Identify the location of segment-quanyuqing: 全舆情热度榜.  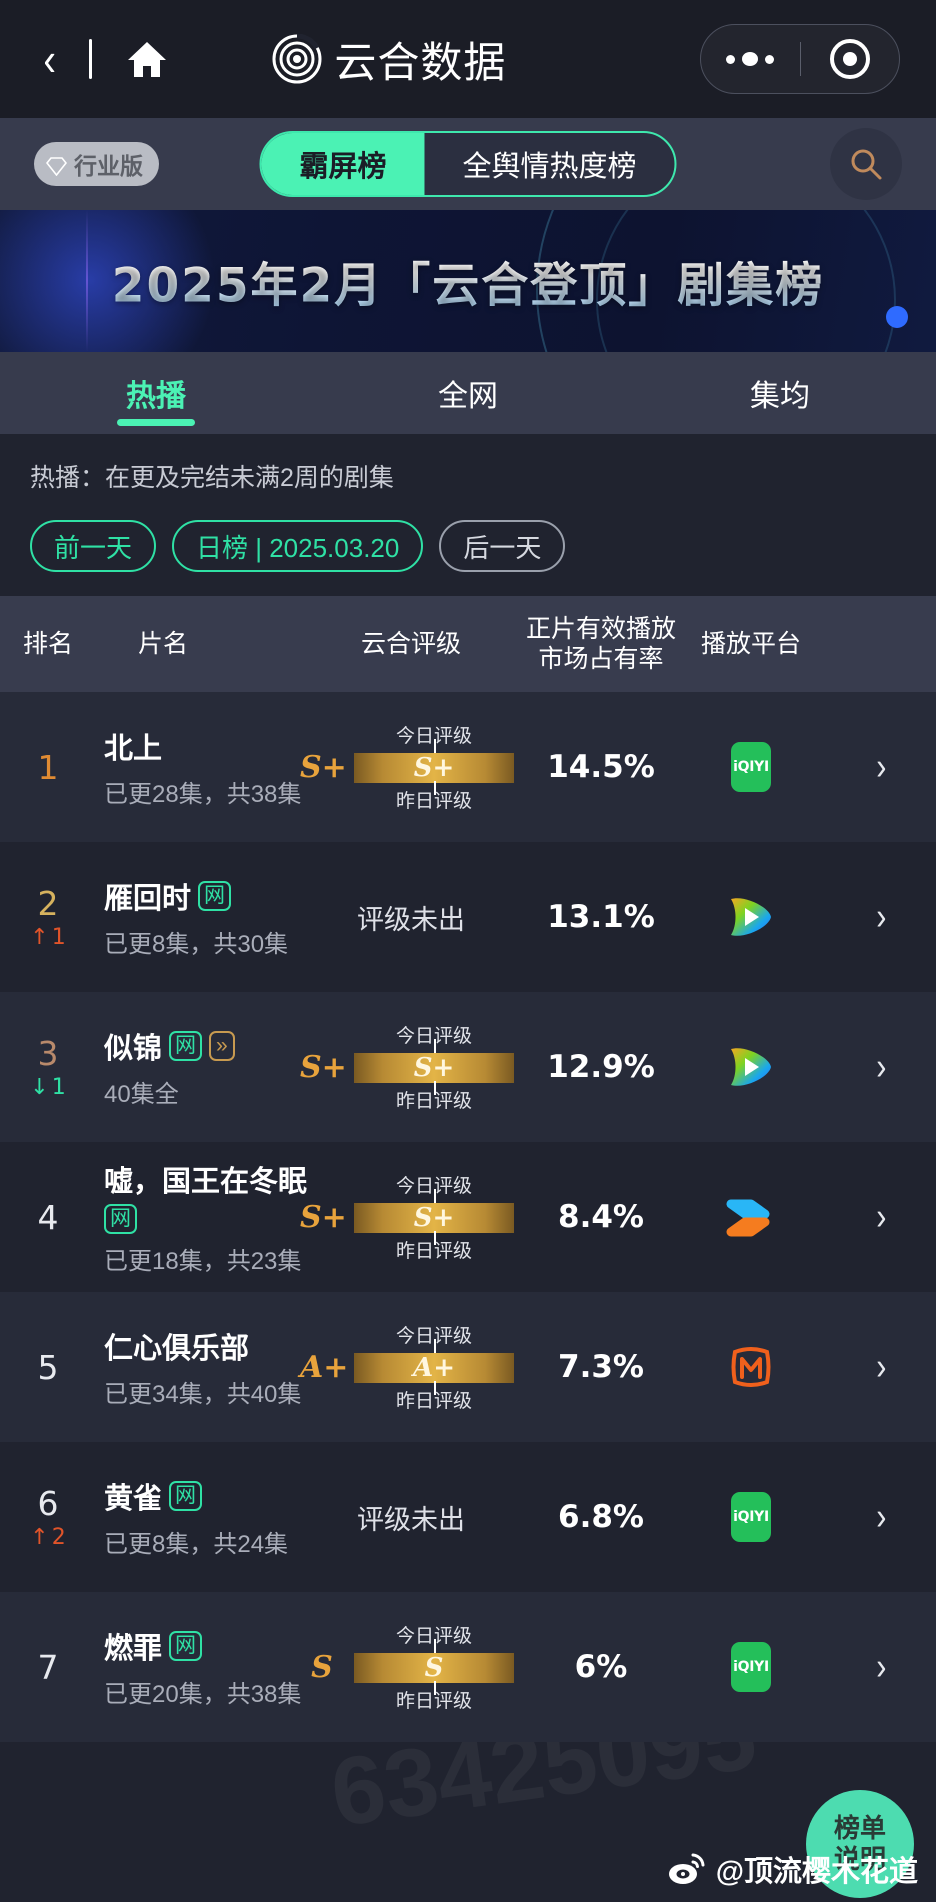
(550, 164).